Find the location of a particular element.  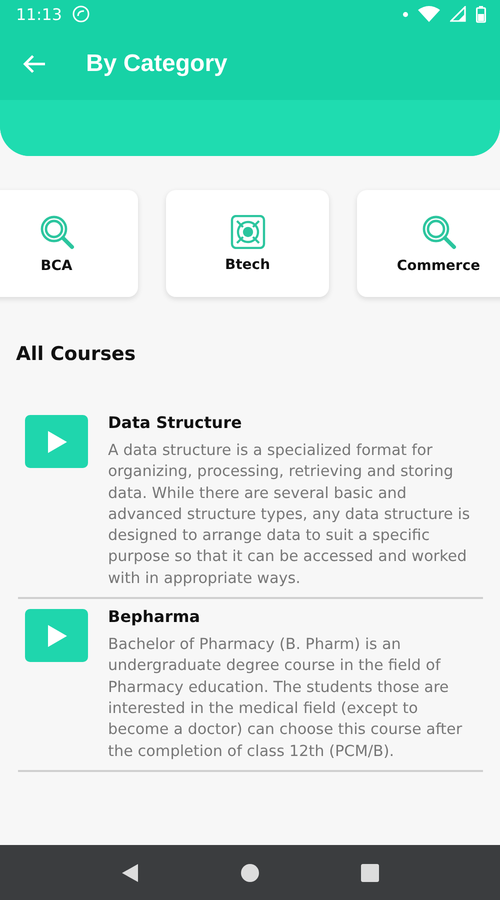

dot-icon is located at coordinates (405, 14).